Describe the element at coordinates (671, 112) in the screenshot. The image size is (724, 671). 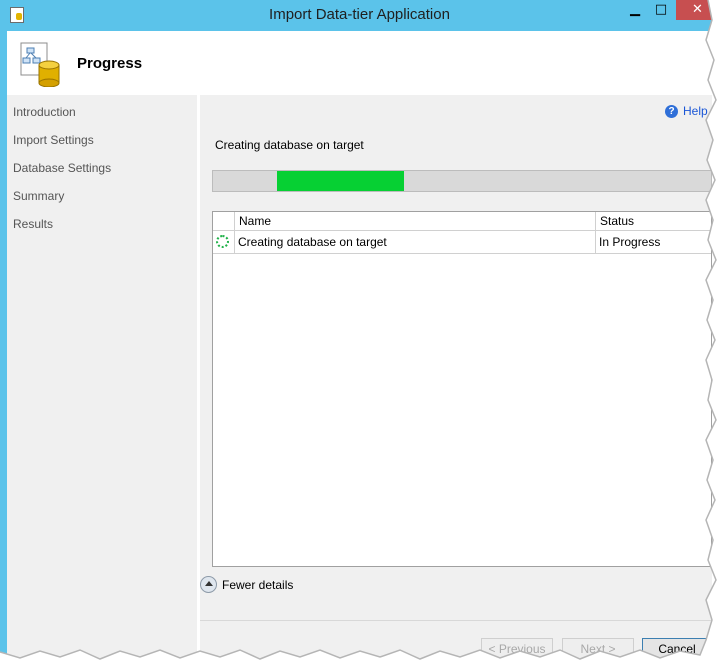
I see `help-icon: ?` at that location.